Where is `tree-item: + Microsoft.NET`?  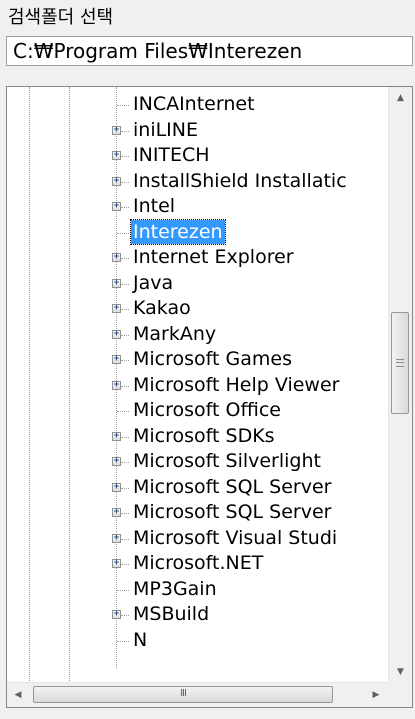
tree-item: + Microsoft.NET is located at coordinates (197, 563).